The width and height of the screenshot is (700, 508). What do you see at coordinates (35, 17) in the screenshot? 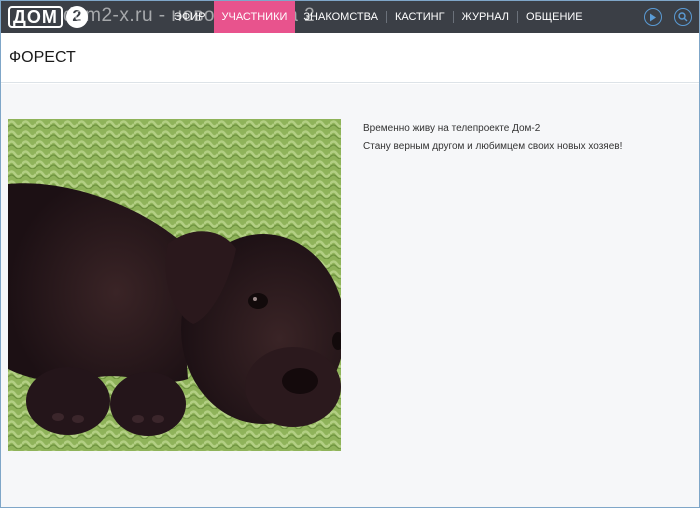
I see `logo-text: ДОМ` at bounding box center [35, 17].